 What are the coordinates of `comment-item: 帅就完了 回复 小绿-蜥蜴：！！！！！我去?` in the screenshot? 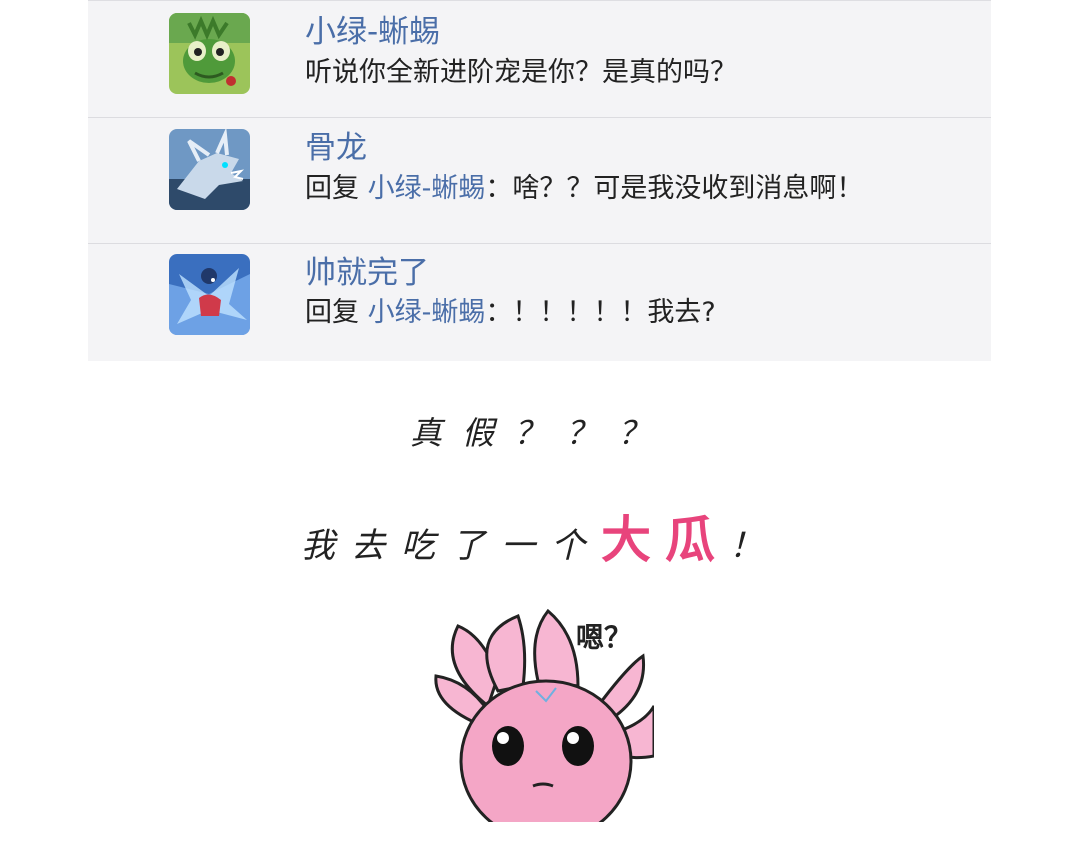 It's located at (539, 302).